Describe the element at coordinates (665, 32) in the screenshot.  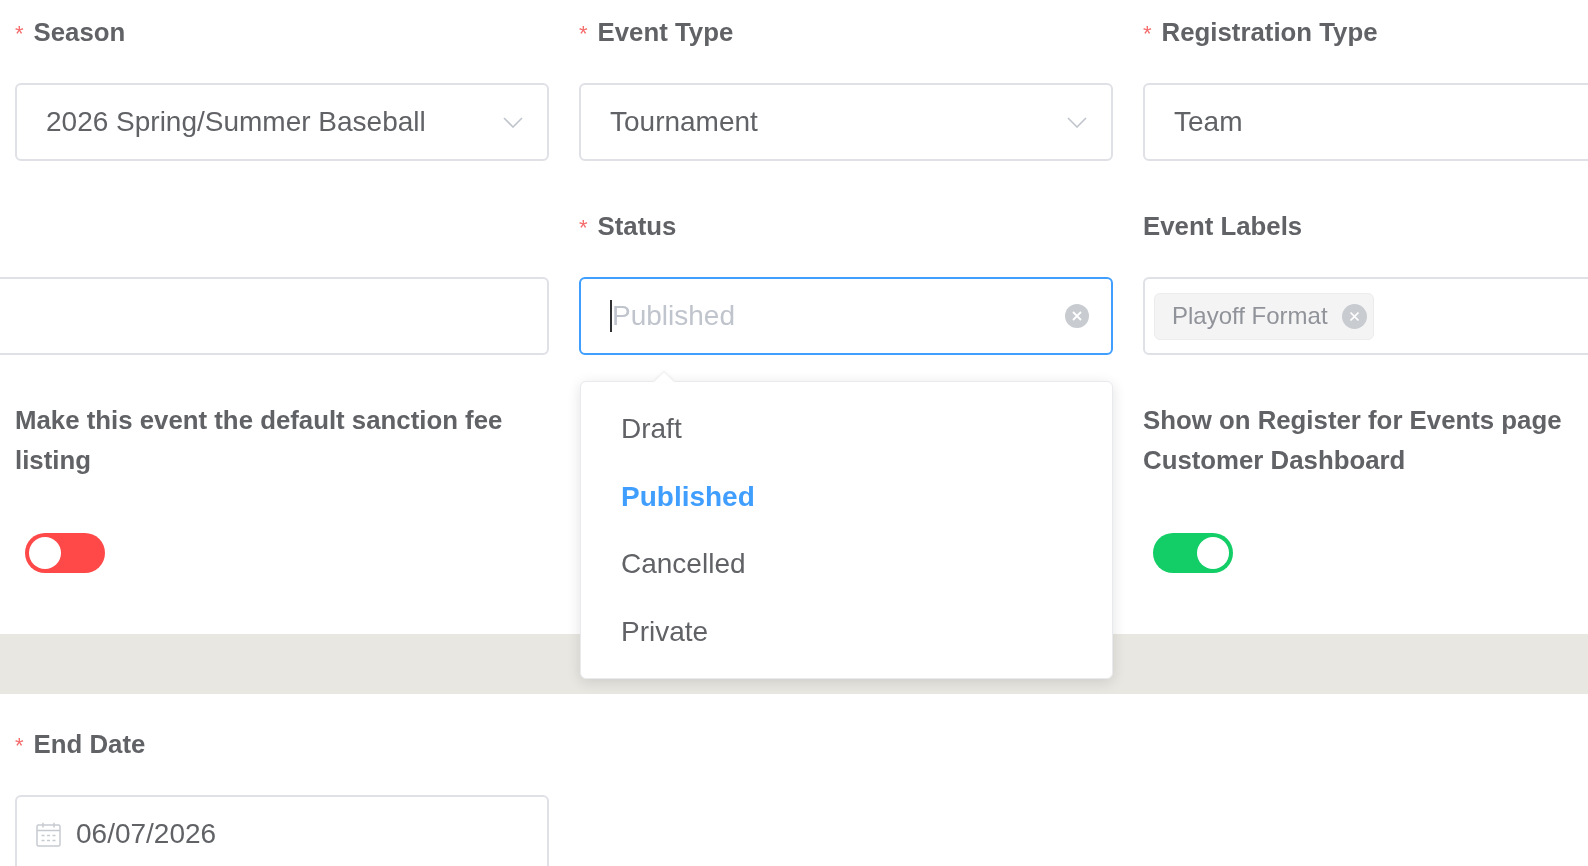
I see `field-label: Event Type` at that location.